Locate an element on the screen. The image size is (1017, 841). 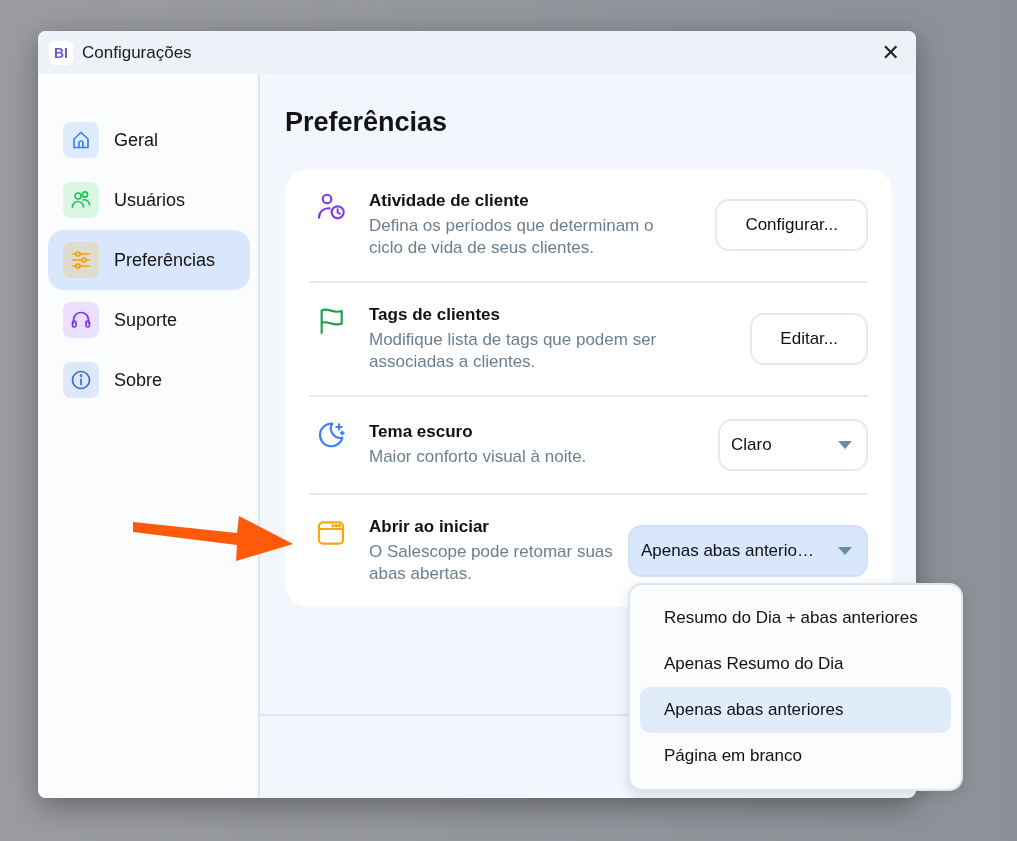
app-logo: BI is located at coordinates (61, 52).